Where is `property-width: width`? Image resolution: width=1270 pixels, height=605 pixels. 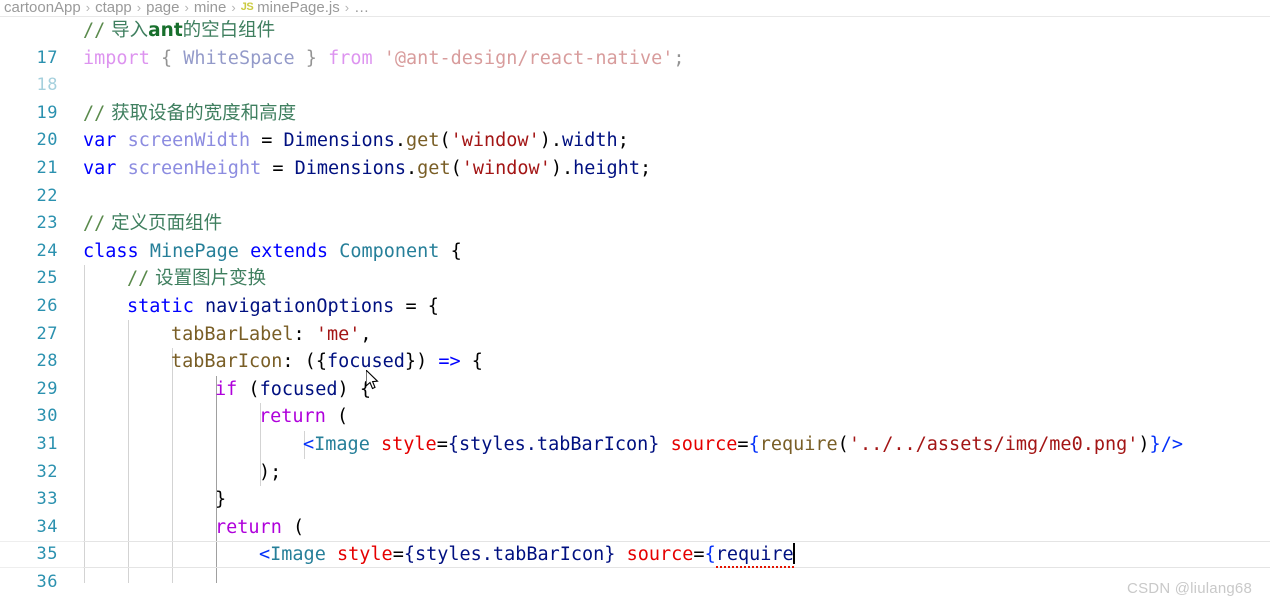 property-width: width is located at coordinates (590, 141).